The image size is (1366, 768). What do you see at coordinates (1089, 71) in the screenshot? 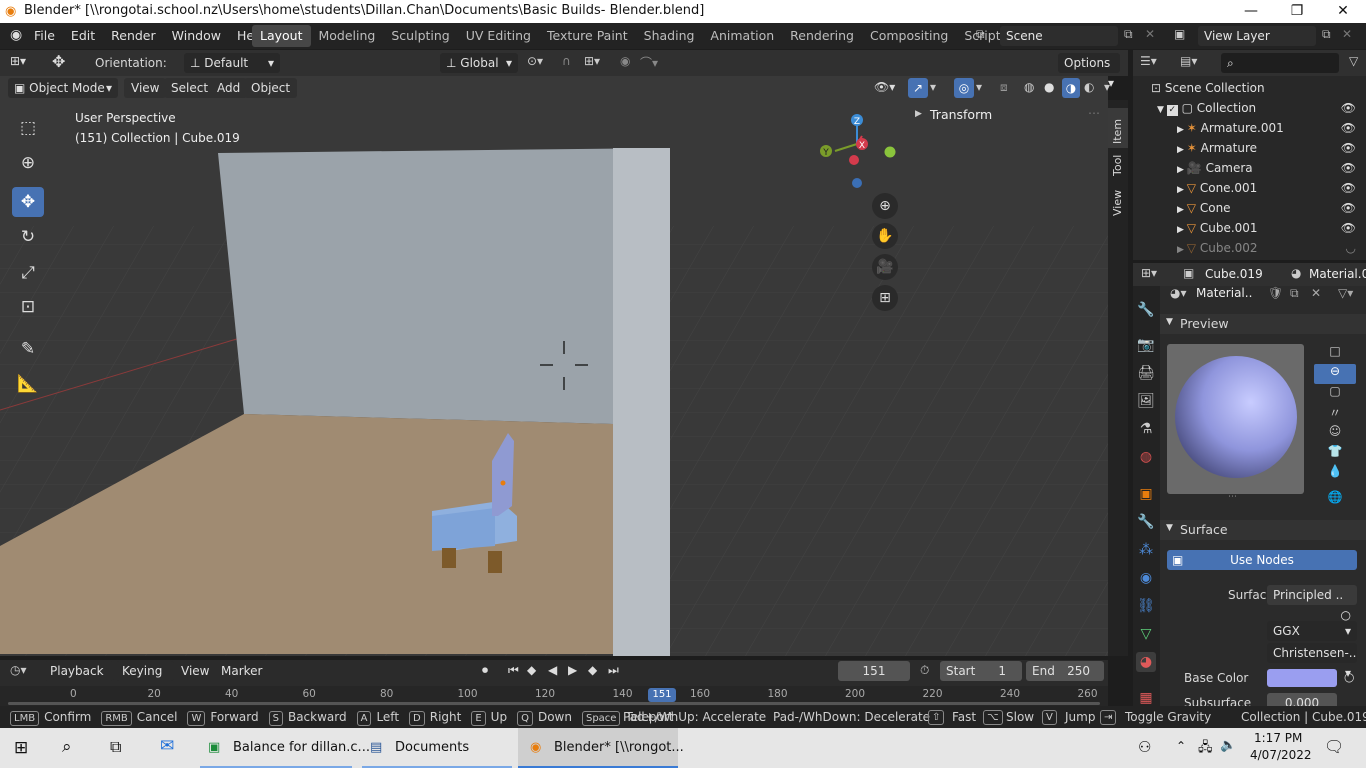
I see `options-dropdown: Options ▾` at bounding box center [1089, 71].